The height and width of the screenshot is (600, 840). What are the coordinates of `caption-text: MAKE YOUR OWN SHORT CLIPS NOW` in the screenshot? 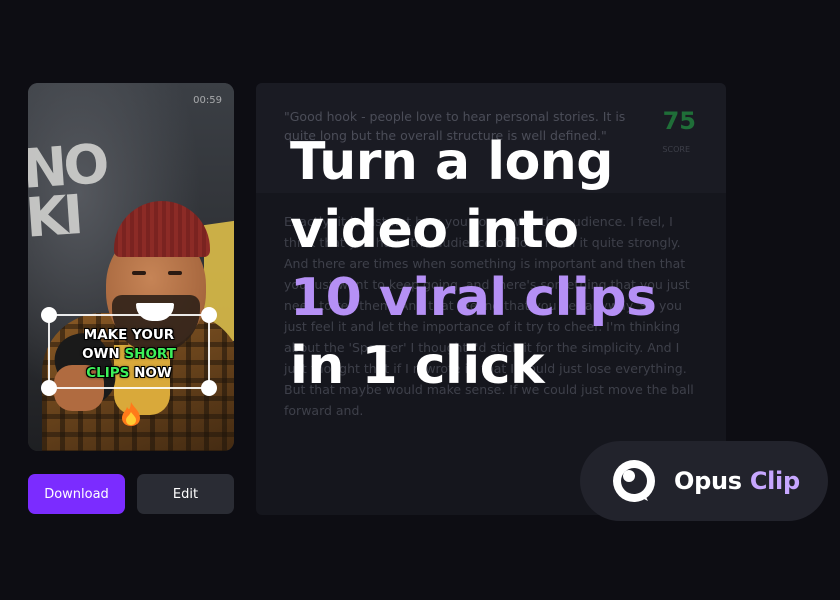 It's located at (129, 354).